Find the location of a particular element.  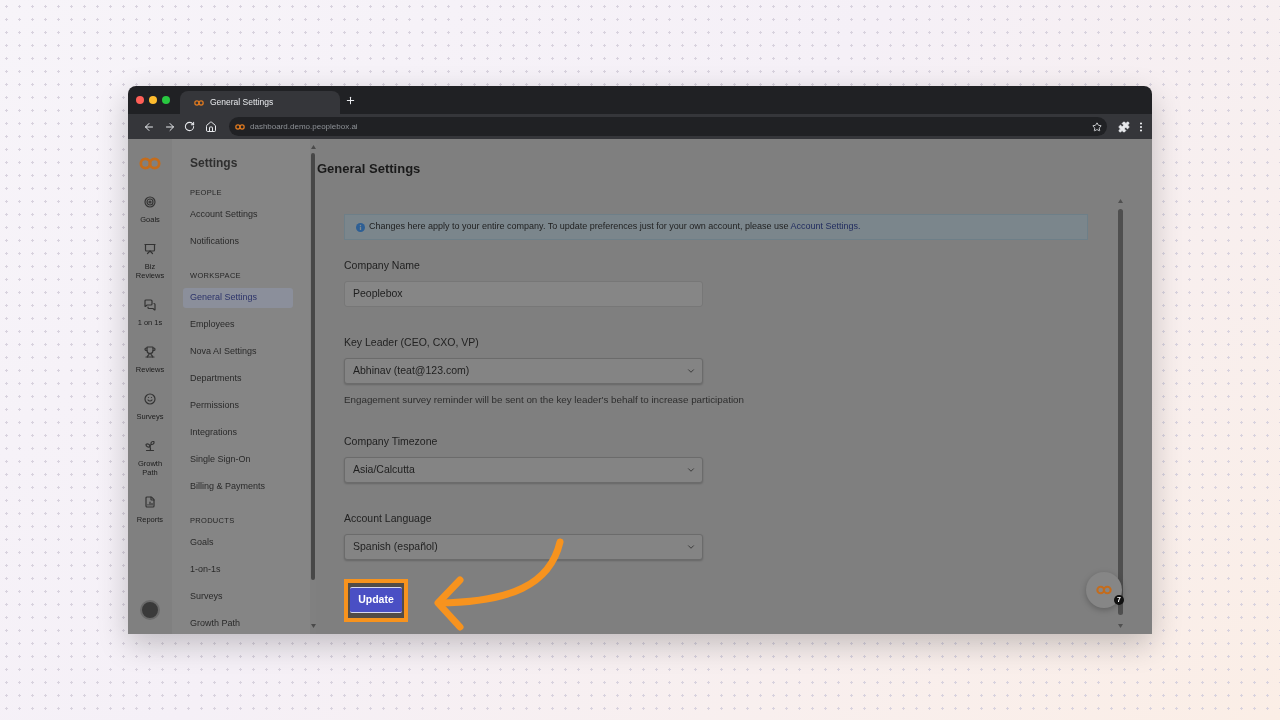

reload-icon is located at coordinates (189, 126).